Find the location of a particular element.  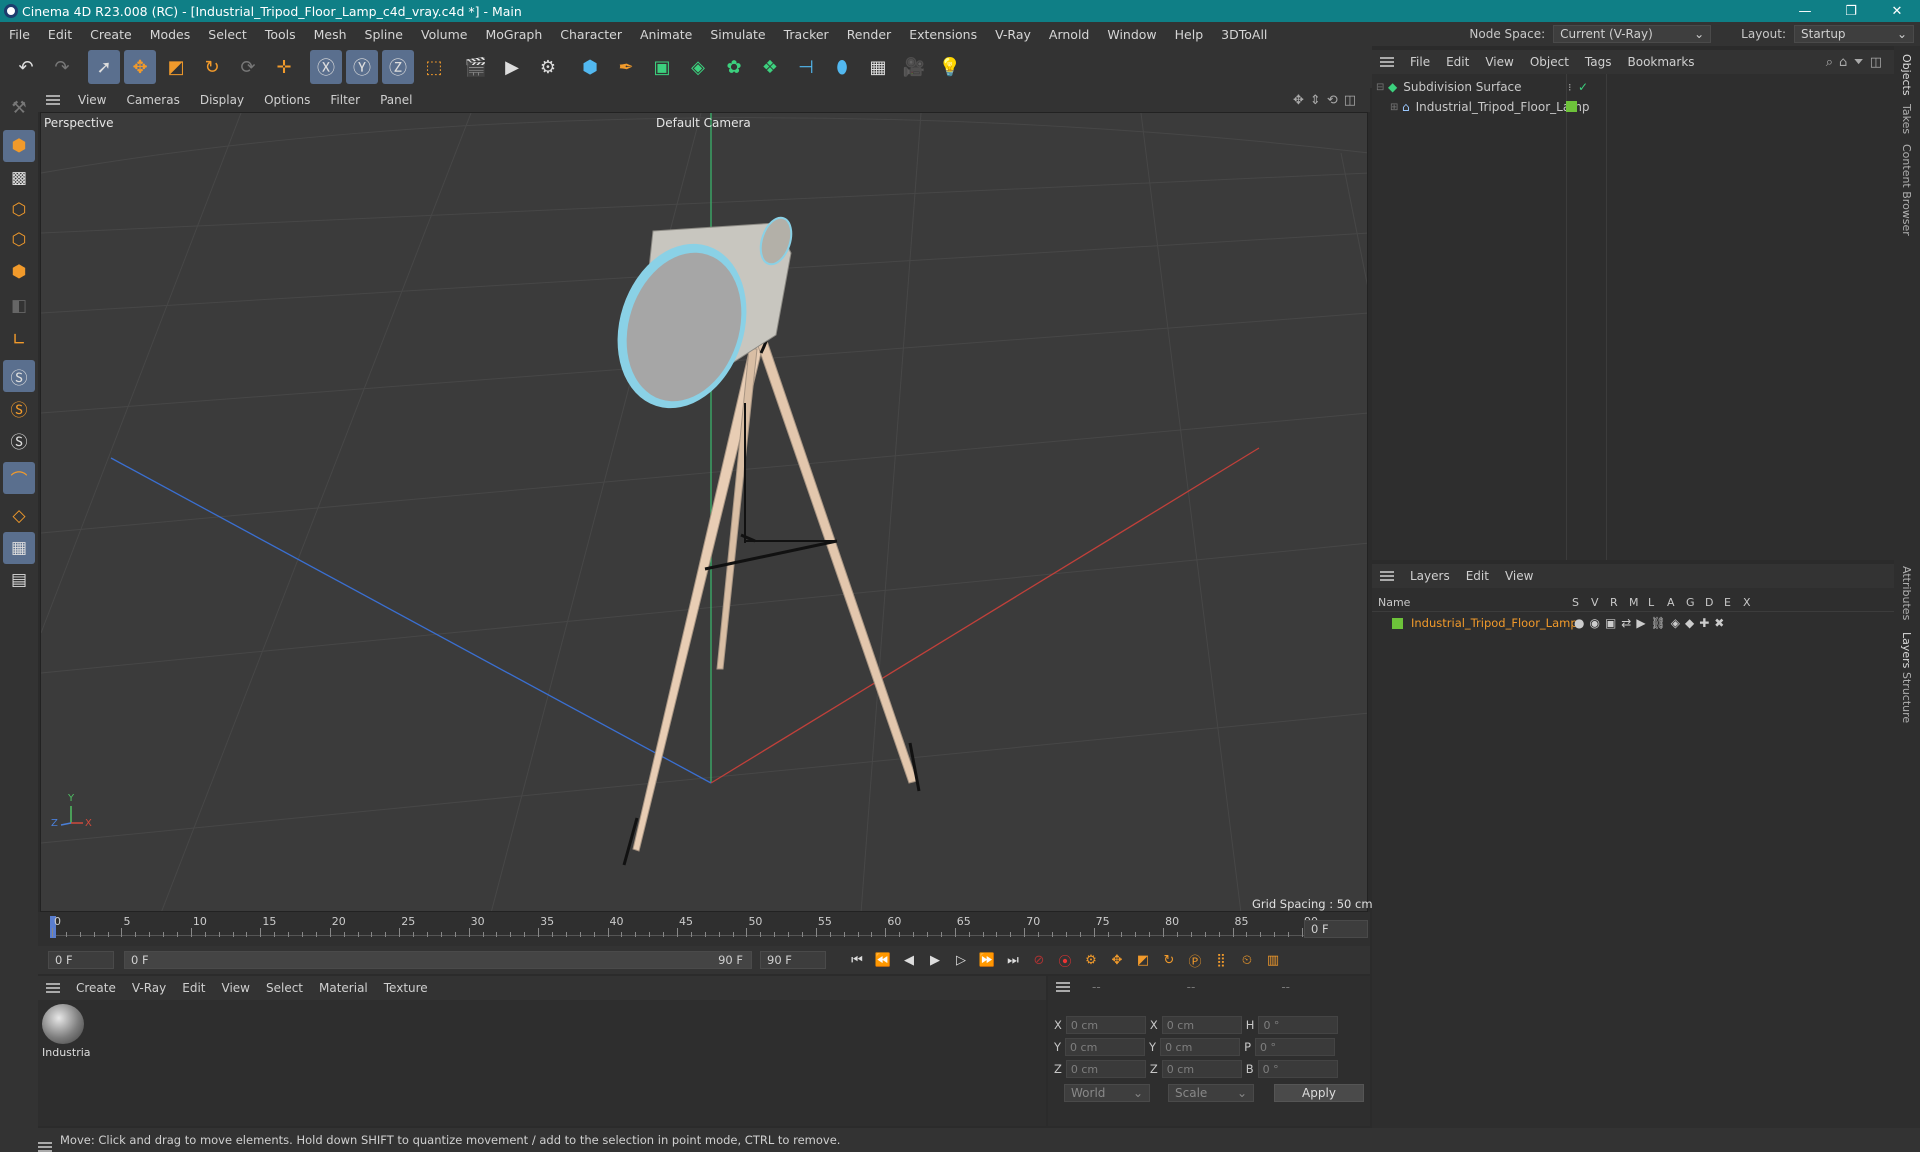

subdivision-icon: ▣ is located at coordinates (662, 67).